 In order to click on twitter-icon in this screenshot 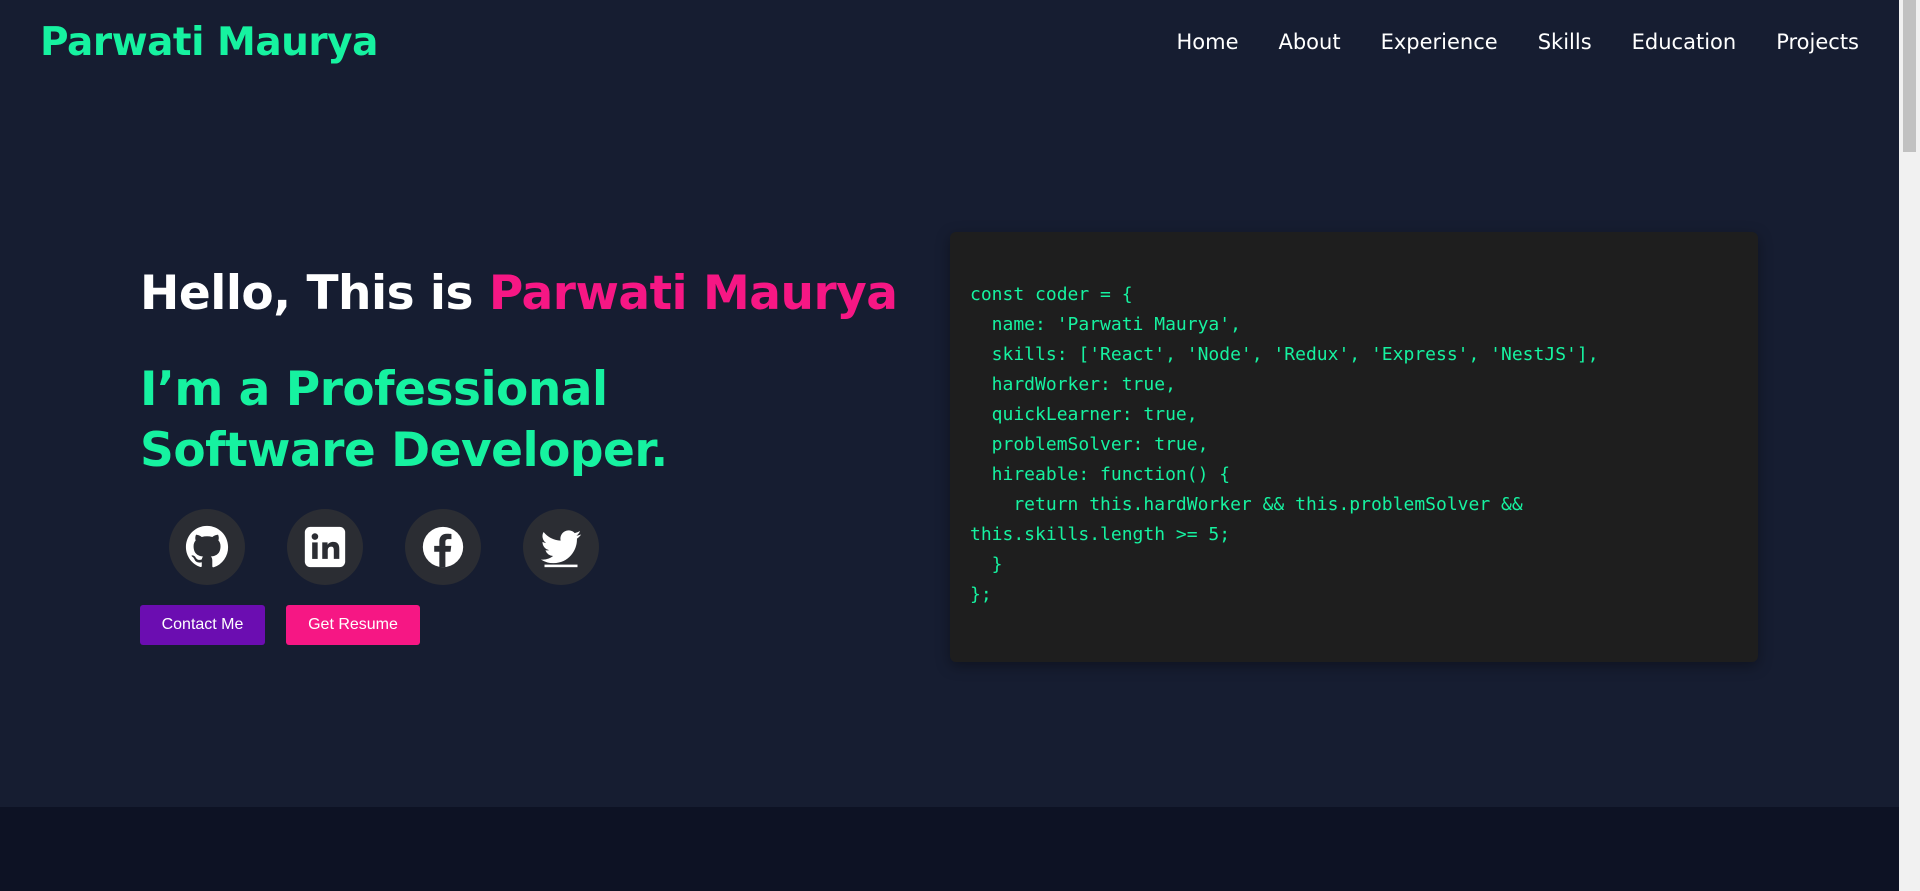, I will do `click(561, 549)`.